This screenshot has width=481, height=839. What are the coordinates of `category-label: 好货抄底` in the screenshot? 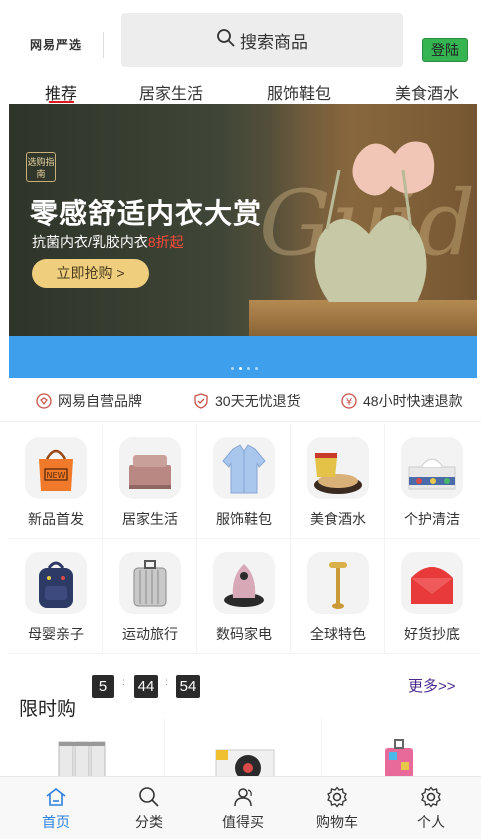 It's located at (432, 634).